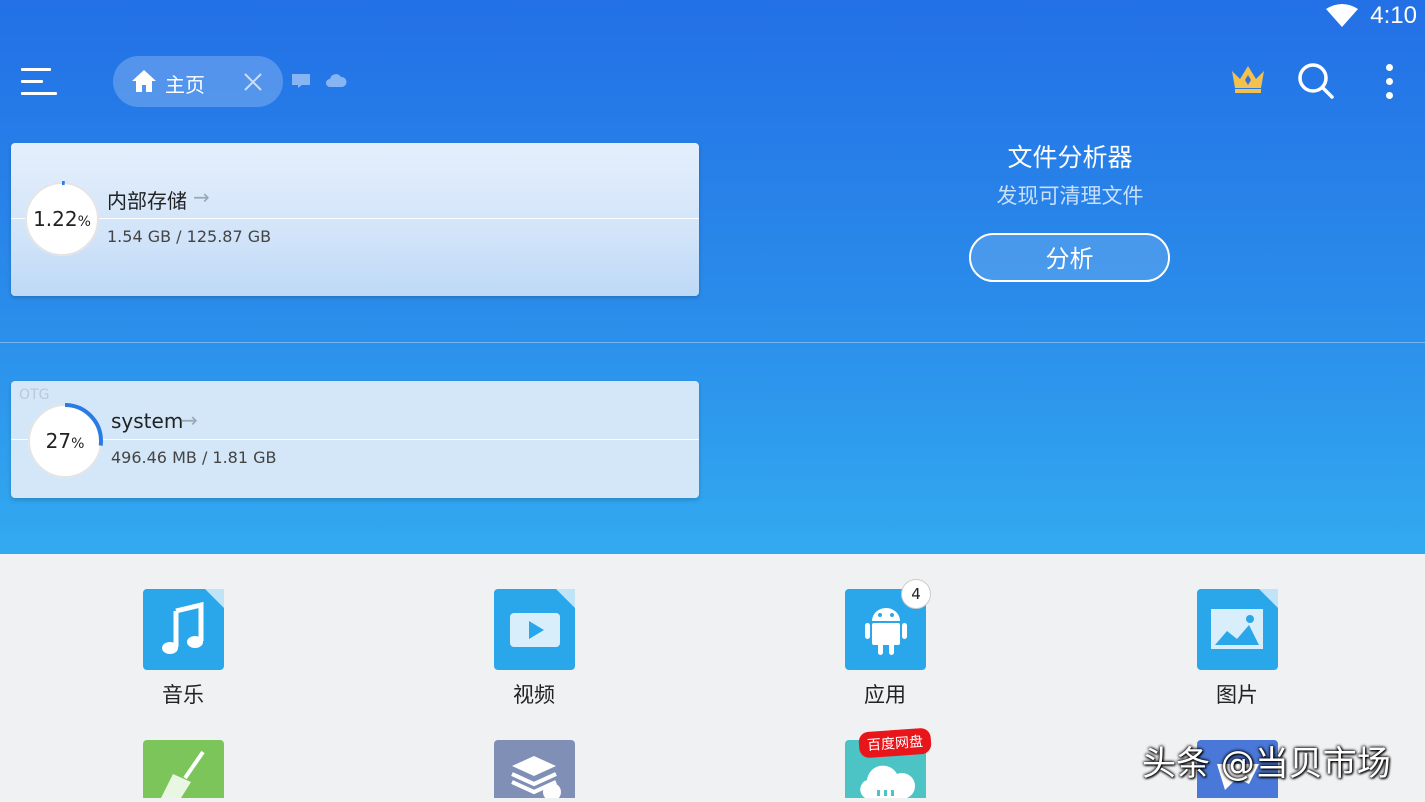 The image size is (1425, 802). What do you see at coordinates (65, 441) in the screenshot?
I see `usage-percent: 27%` at bounding box center [65, 441].